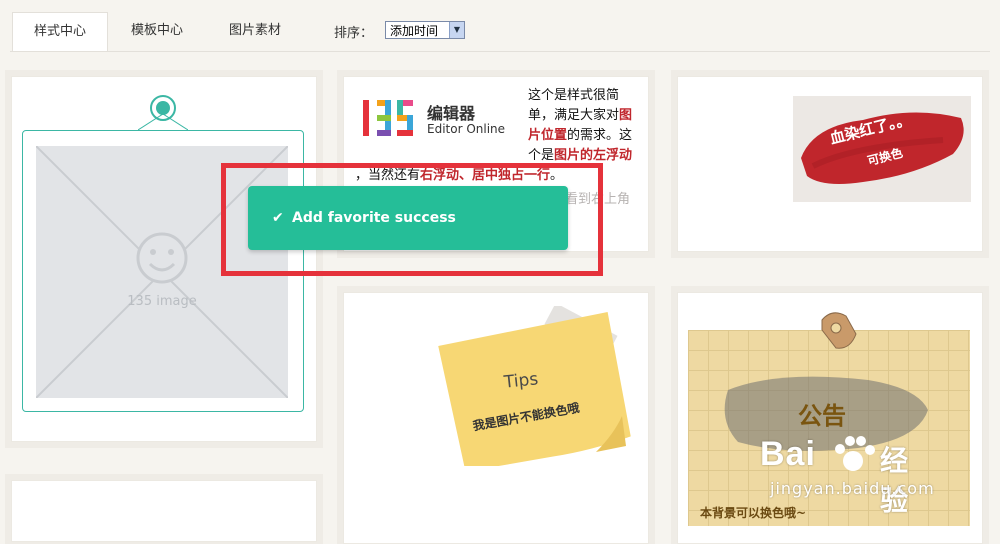 The image size is (1000, 544). Describe the element at coordinates (60, 31) in the screenshot. I see `tab-style-center: 样式中心` at that location.